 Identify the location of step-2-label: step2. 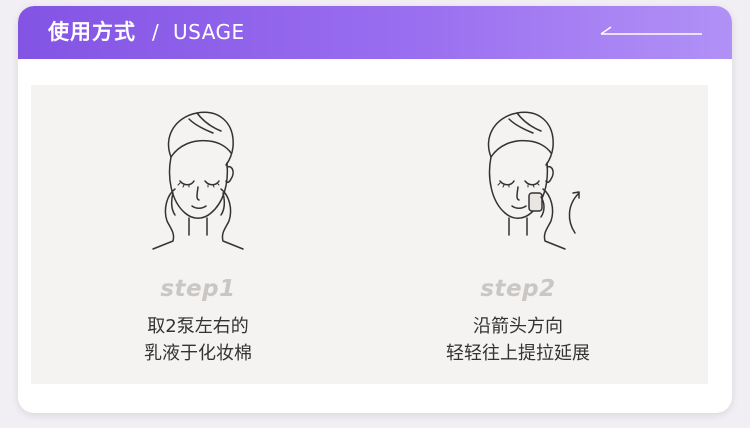
(518, 289).